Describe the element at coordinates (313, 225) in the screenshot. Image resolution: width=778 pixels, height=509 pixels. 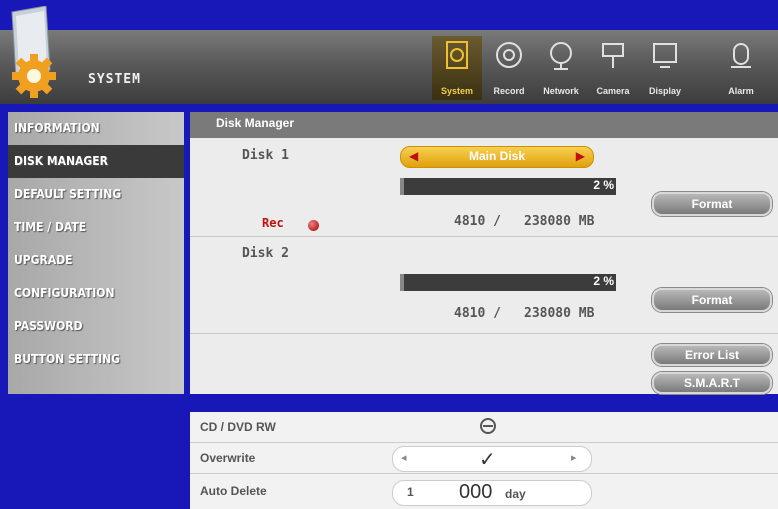
I see `record-indicator-icon` at that location.